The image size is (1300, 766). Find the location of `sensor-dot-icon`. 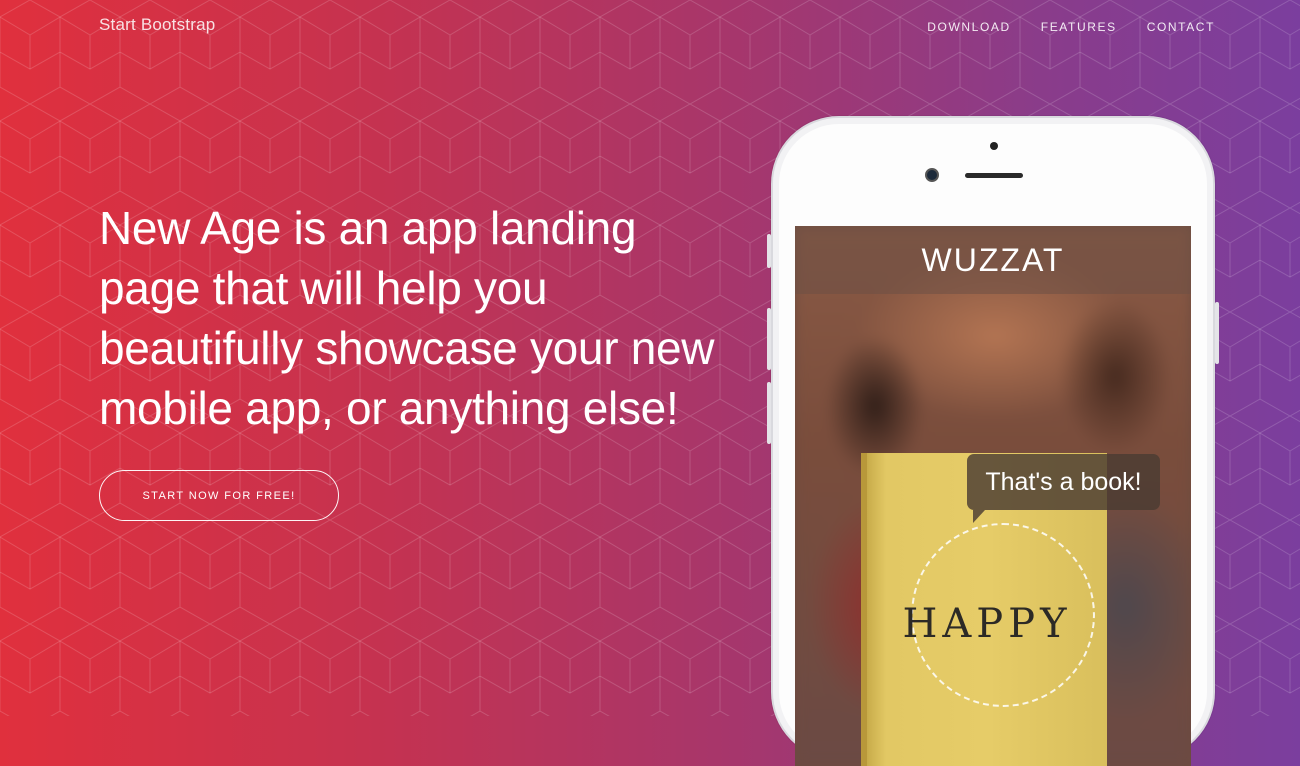

sensor-dot-icon is located at coordinates (994, 146).